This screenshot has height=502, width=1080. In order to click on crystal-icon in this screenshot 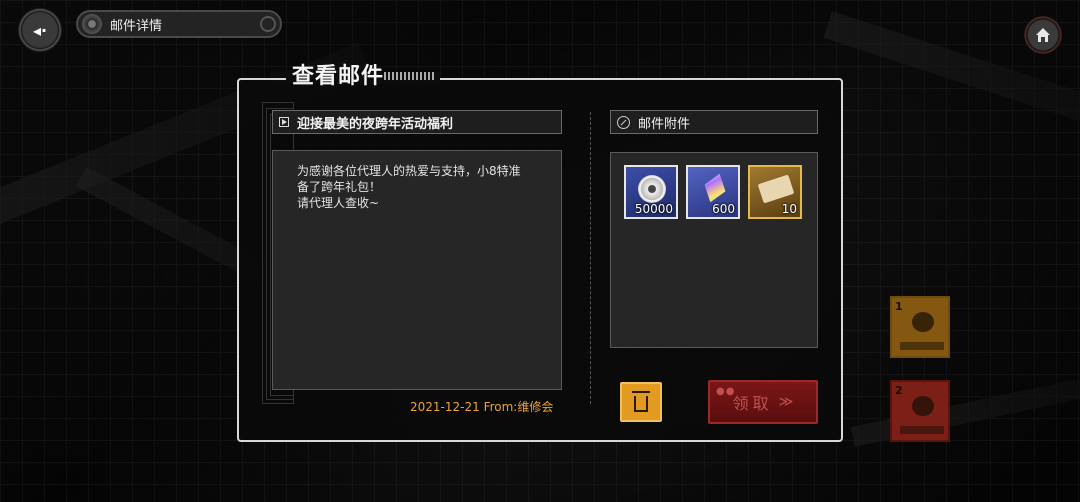, I will do `click(715, 187)`.